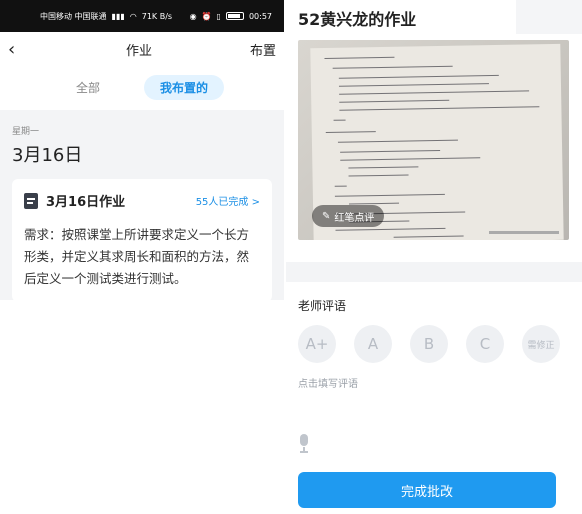 The width and height of the screenshot is (582, 514). What do you see at coordinates (549, 17) in the screenshot?
I see `header-decoration` at bounding box center [549, 17].